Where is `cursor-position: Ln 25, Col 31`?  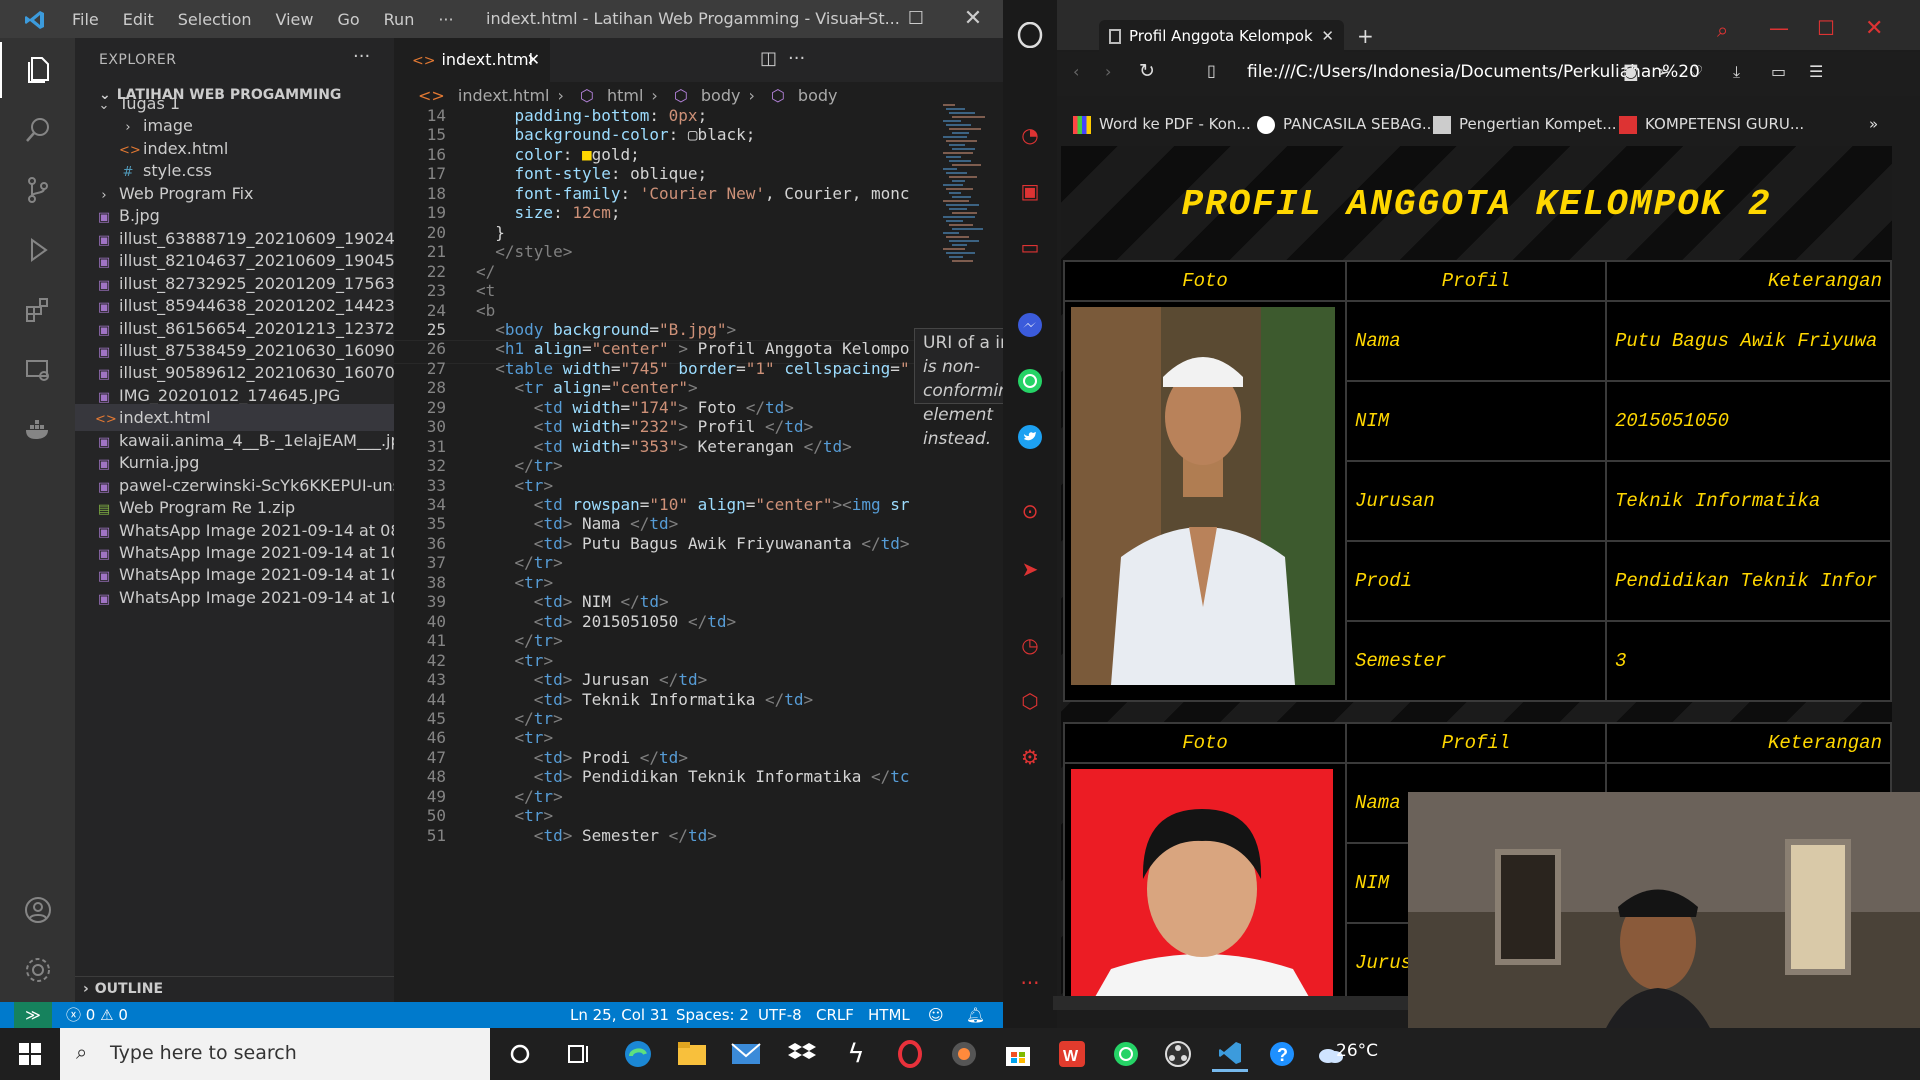 cursor-position: Ln 25, Col 31 is located at coordinates (619, 1015).